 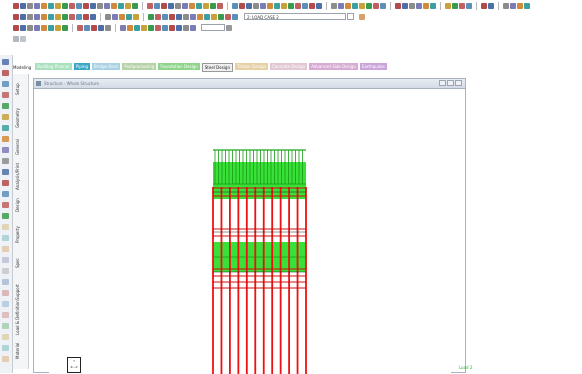 What do you see at coordinates (289, 66) in the screenshot?
I see `mode-tab-7: Concrete Design` at bounding box center [289, 66].